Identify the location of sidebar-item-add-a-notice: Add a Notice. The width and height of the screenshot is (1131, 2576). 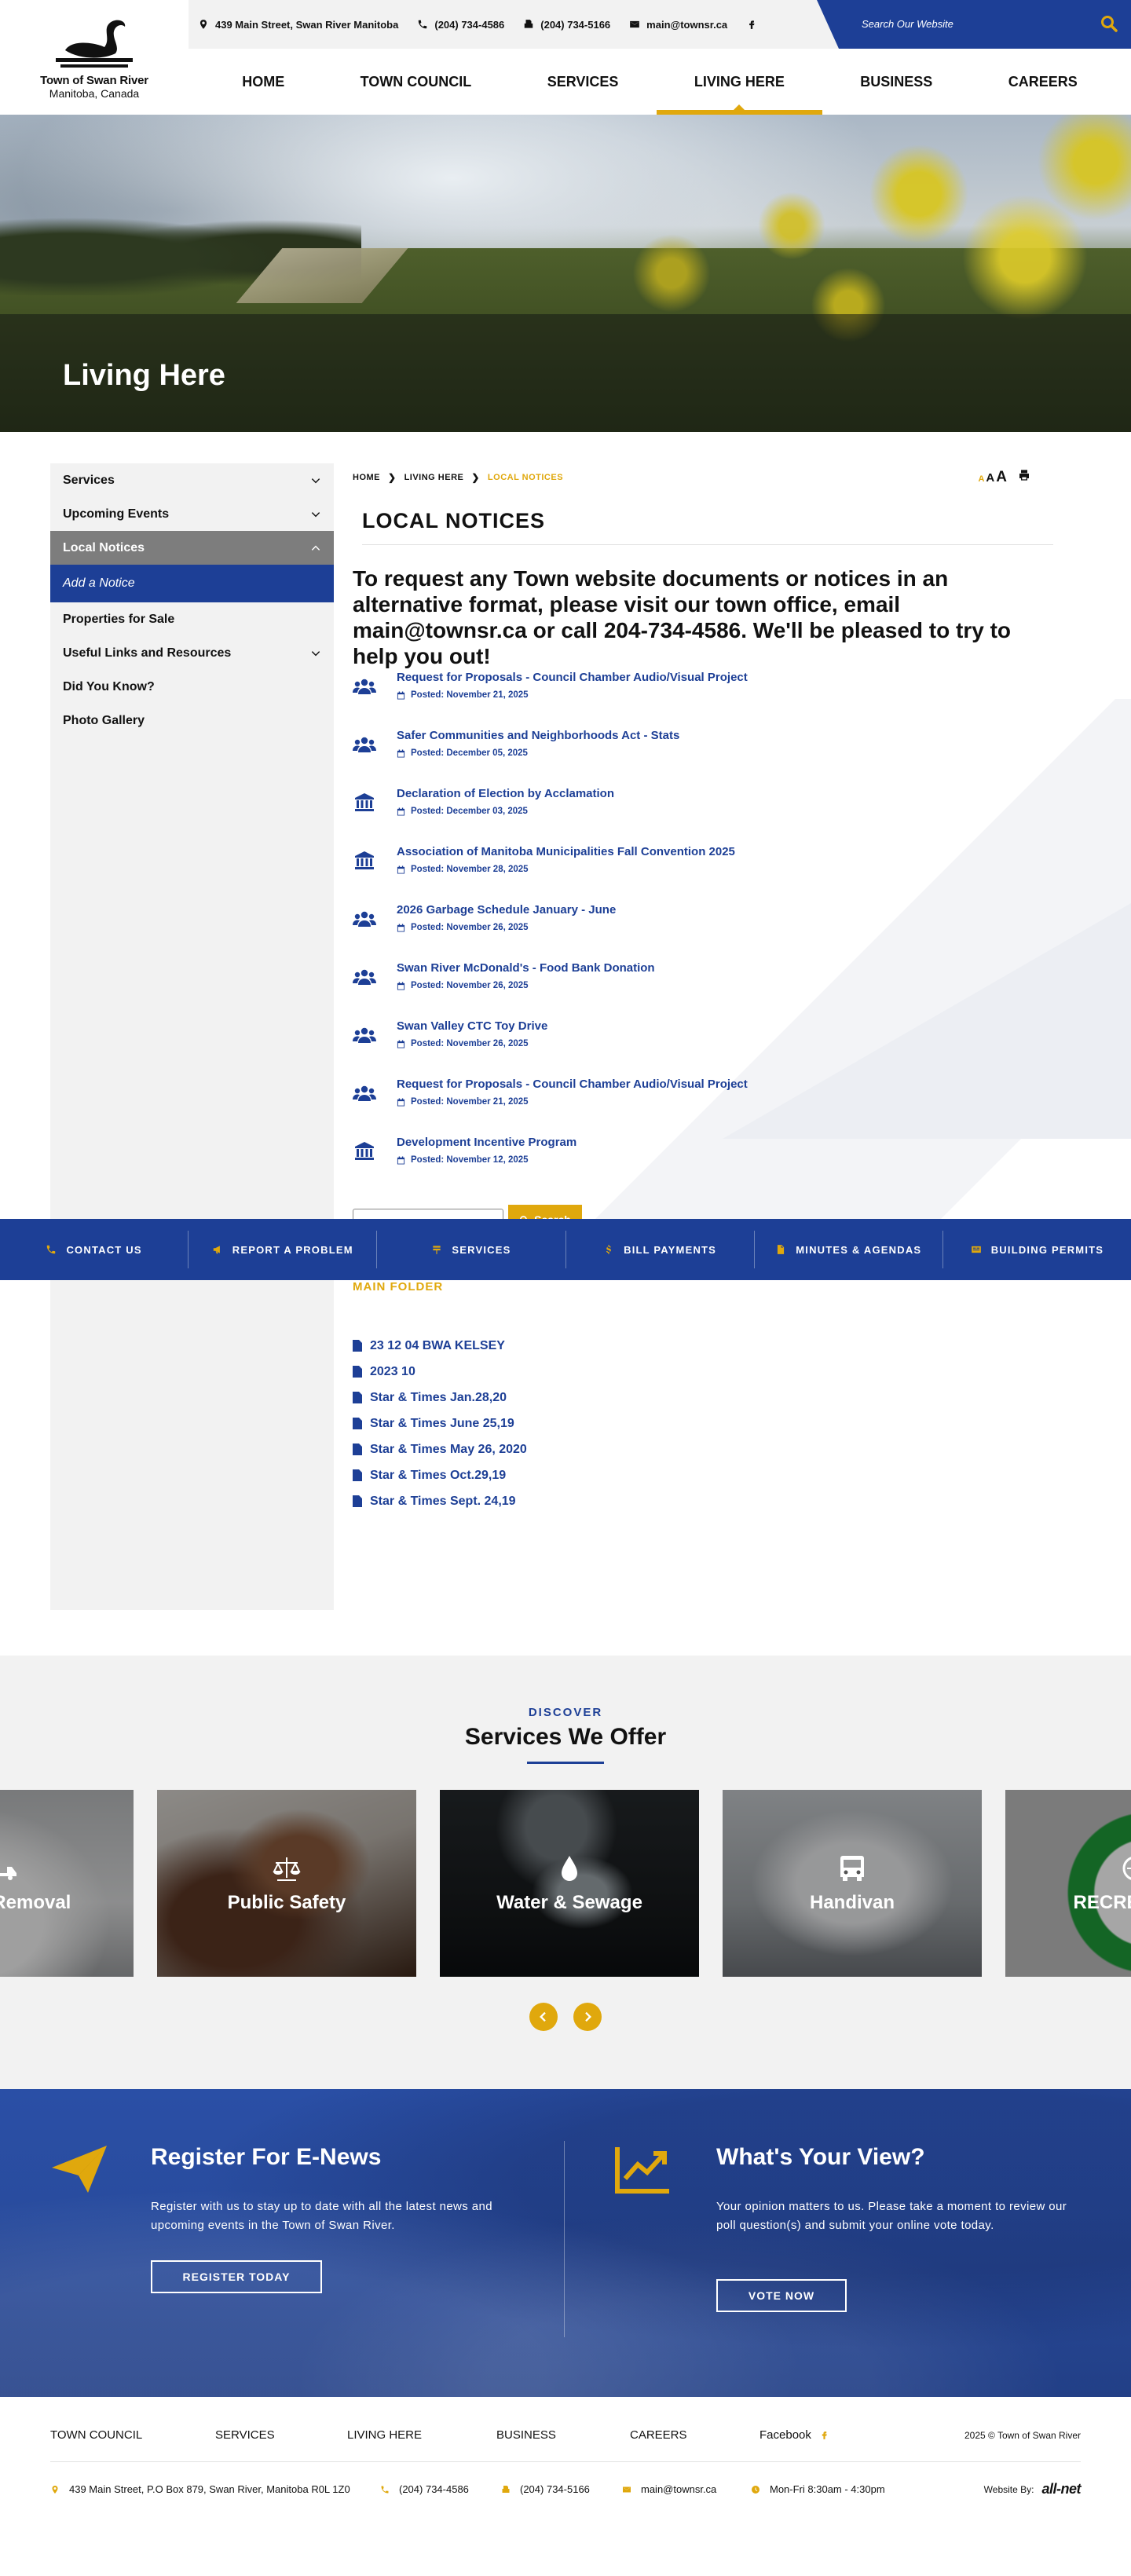
(192, 583).